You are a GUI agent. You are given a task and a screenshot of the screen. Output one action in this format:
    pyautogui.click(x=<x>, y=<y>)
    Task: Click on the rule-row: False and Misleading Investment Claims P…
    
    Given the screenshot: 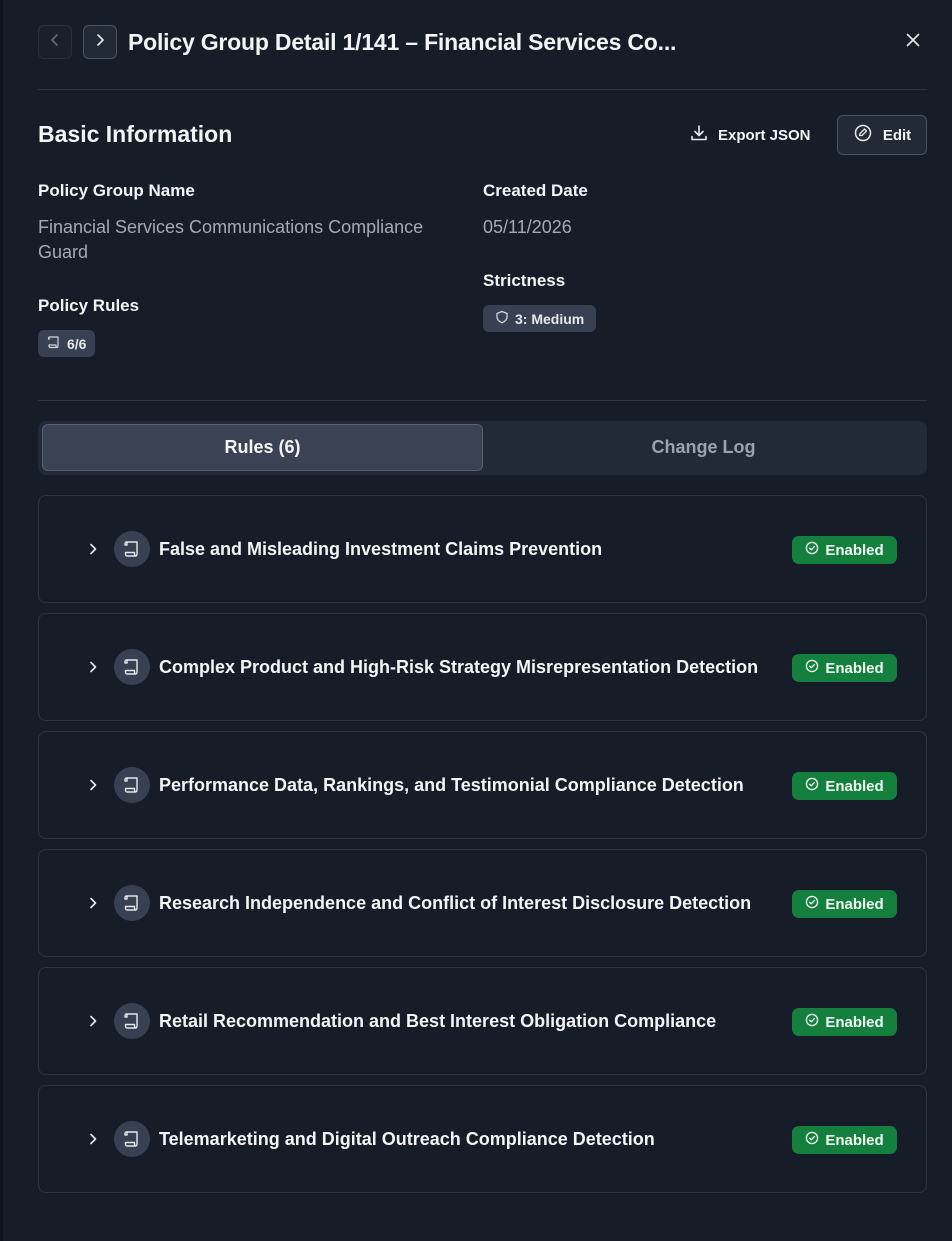 What is the action you would take?
    pyautogui.click(x=482, y=549)
    